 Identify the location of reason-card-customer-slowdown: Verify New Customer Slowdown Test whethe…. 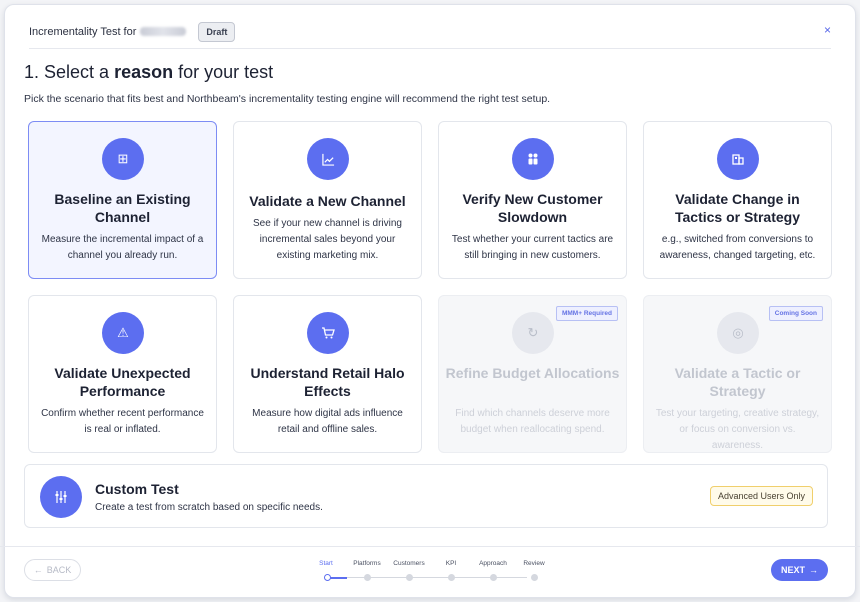
(532, 200).